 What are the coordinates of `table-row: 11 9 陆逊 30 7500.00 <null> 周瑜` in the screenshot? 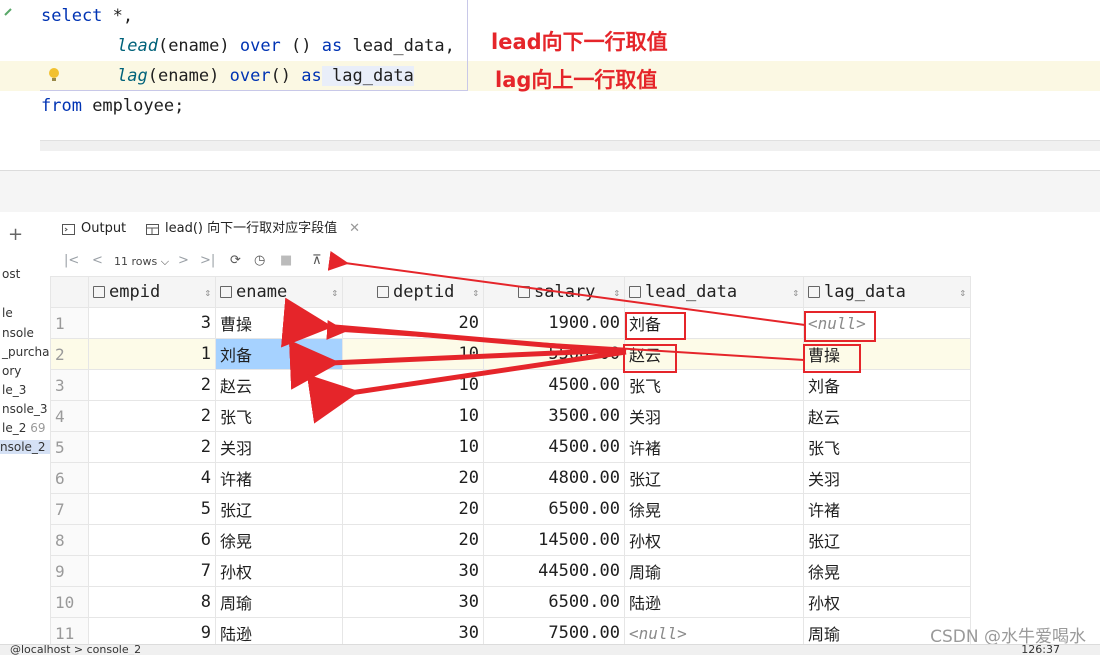 It's located at (510, 631).